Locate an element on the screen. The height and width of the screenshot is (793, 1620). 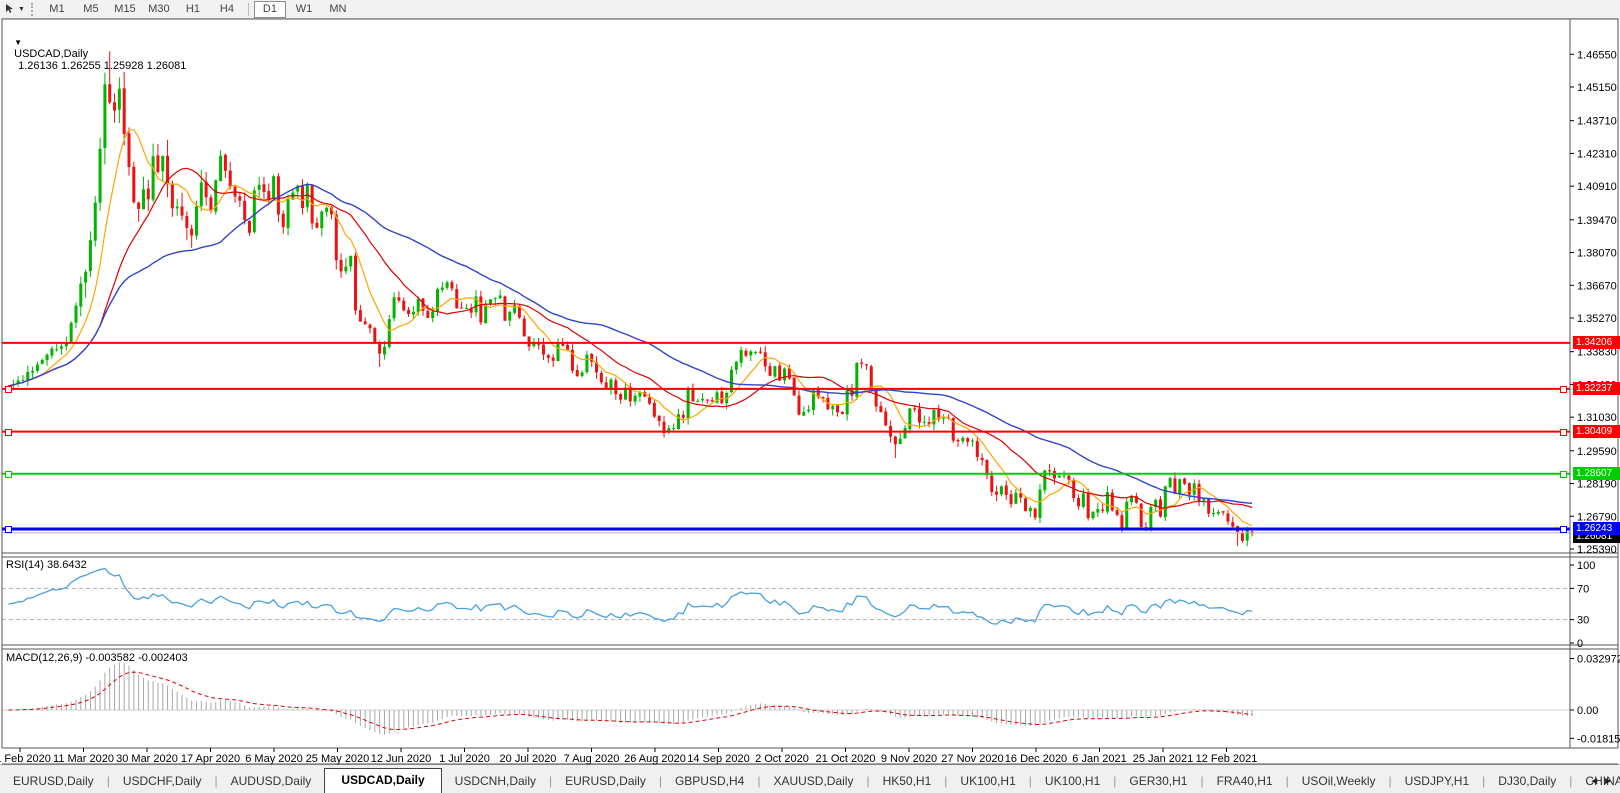
hline-price-badge-1.28607: 1.28607 is located at coordinates (1596, 473).